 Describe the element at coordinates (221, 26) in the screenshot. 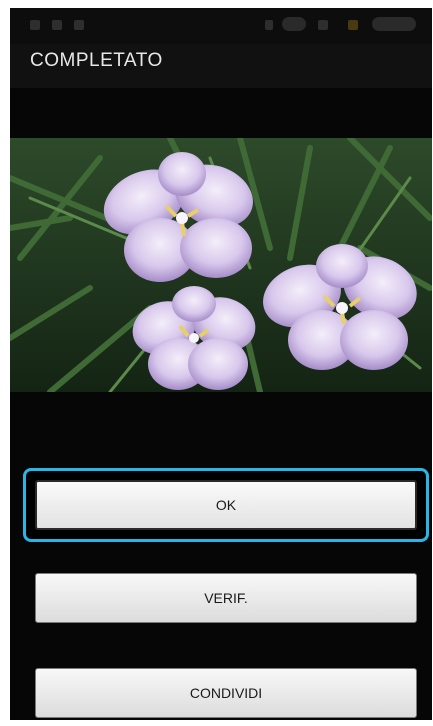

I see `status-bar` at that location.